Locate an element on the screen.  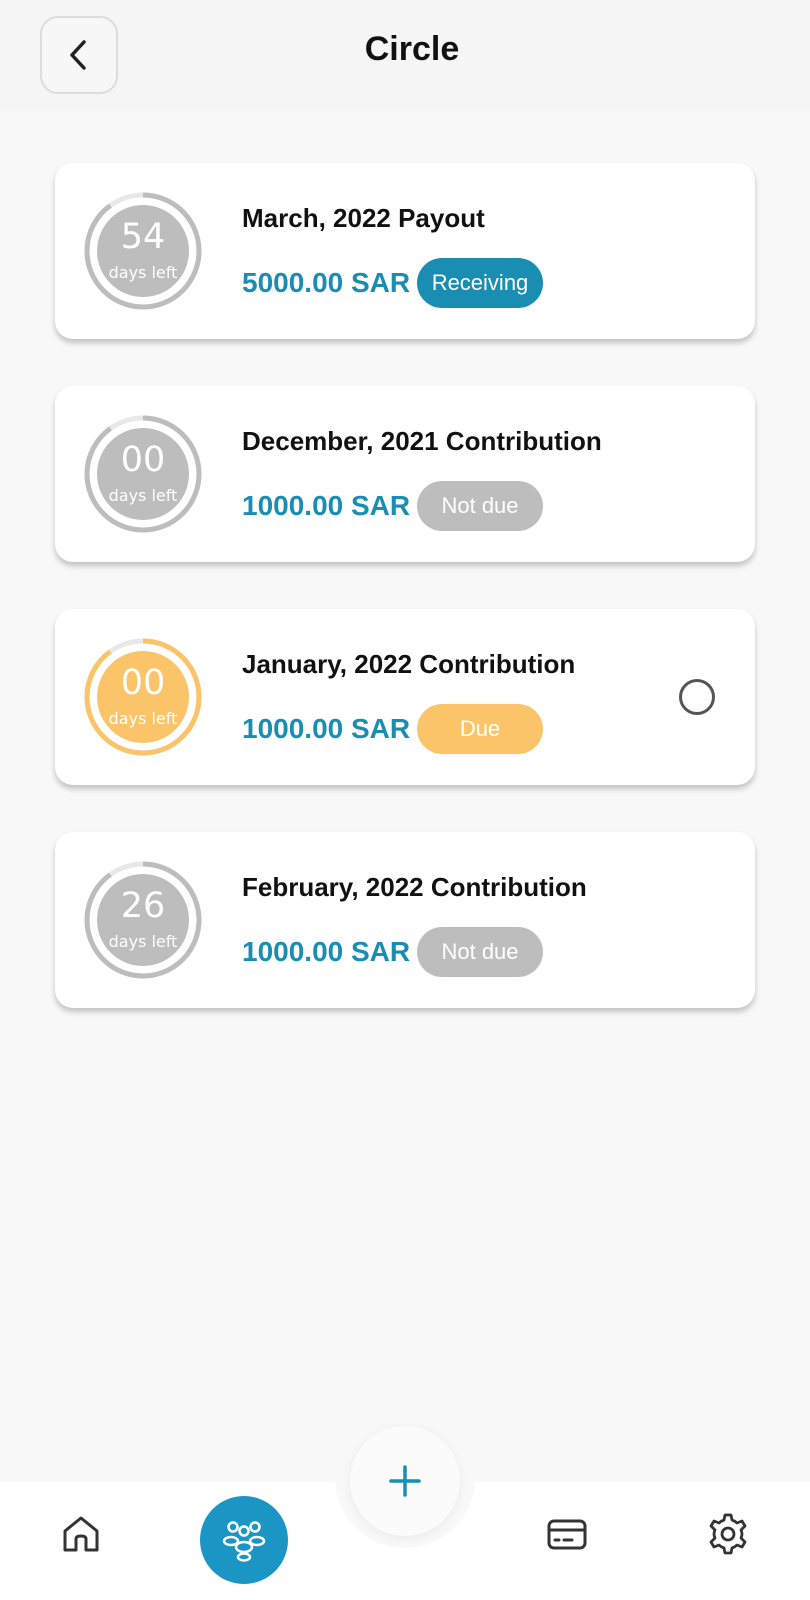
status-badge: Due is located at coordinates (480, 729).